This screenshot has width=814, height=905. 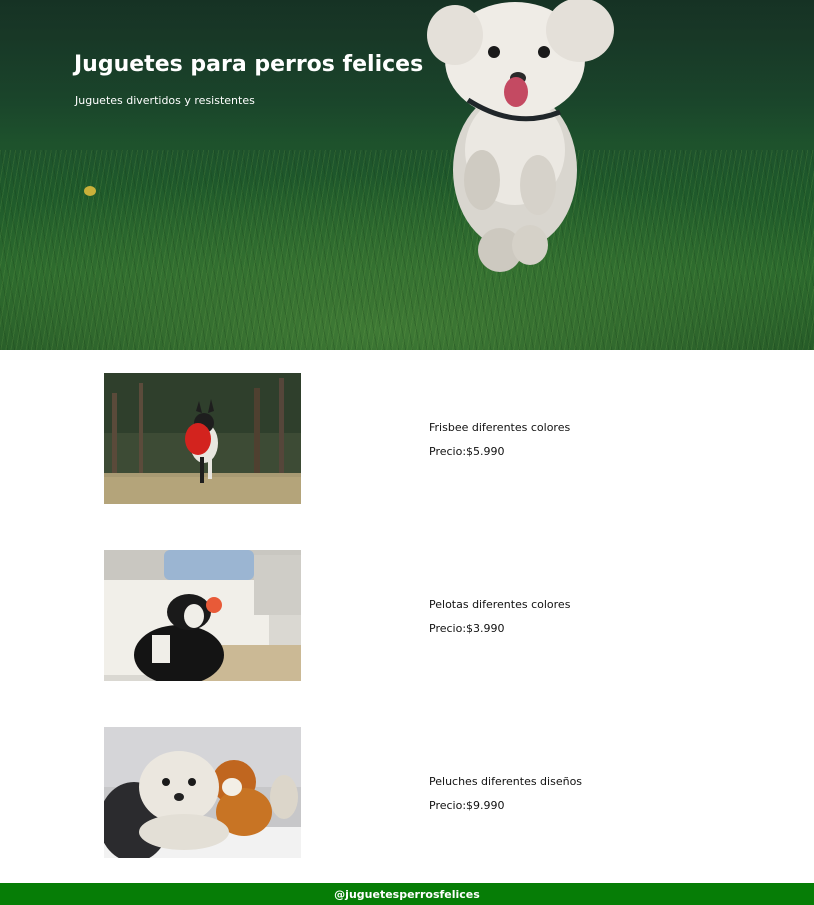 I want to click on yellow-flower, so click(x=90, y=191).